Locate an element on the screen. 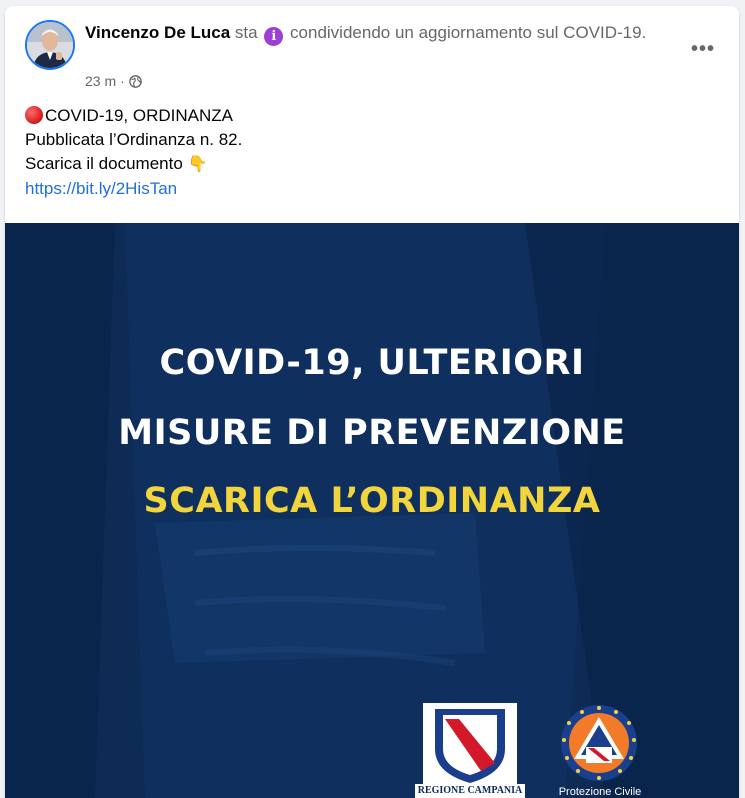 Image resolution: width=745 pixels, height=798 pixels. post-meta: 23 m · is located at coordinates (113, 81).